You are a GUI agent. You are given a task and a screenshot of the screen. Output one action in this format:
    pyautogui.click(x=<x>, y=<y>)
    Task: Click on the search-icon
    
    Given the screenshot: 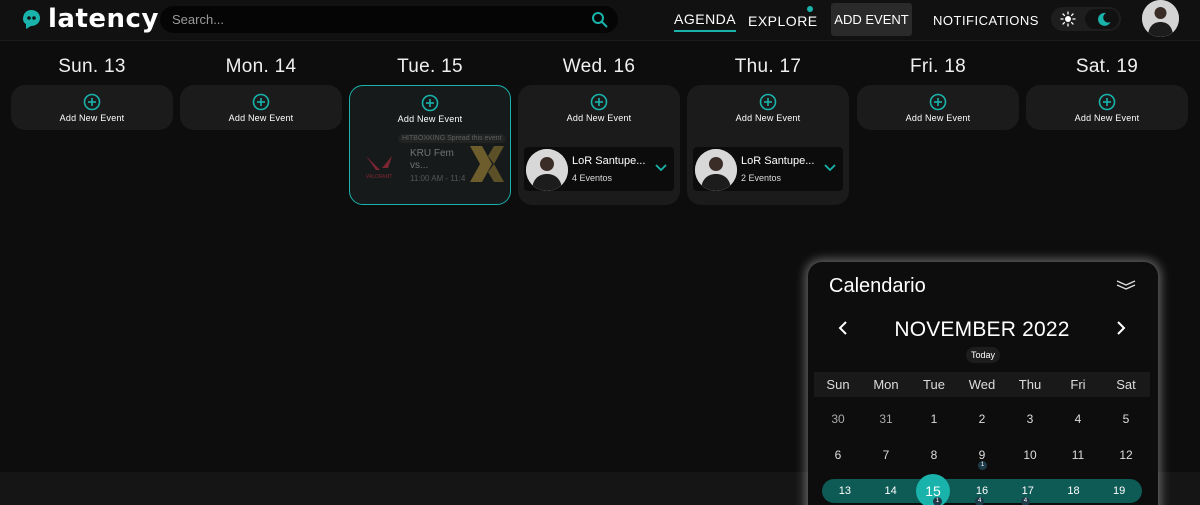 What is the action you would take?
    pyautogui.click(x=599, y=19)
    